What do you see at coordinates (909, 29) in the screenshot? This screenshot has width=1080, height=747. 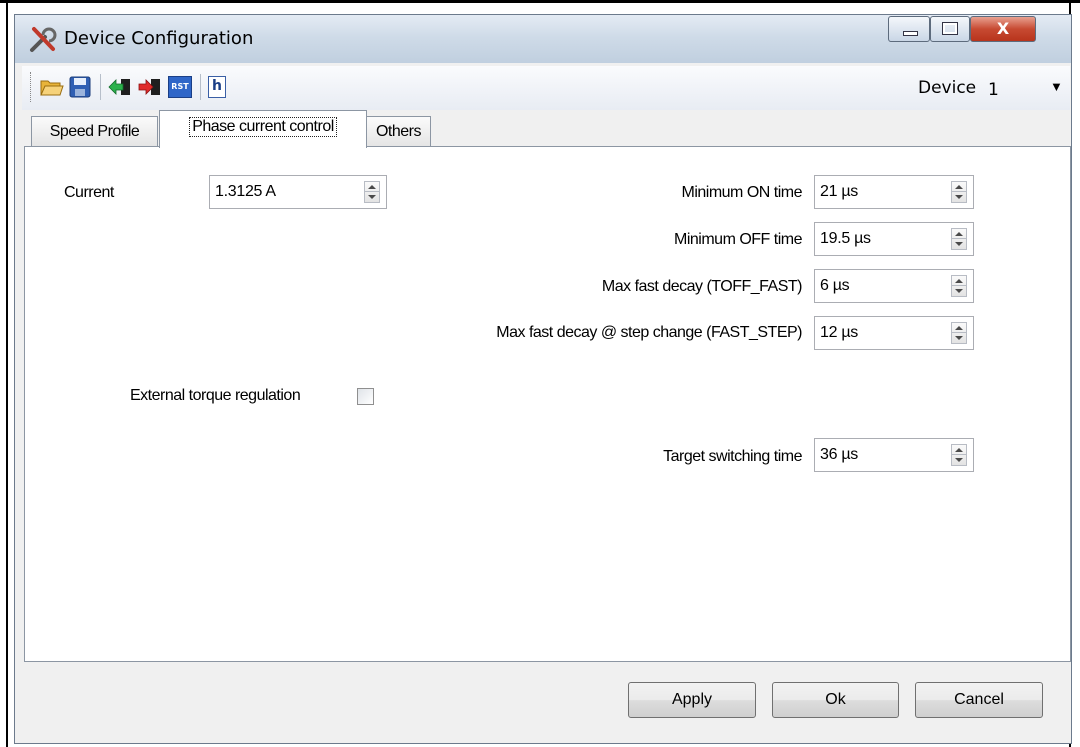 I see `minimize-button` at bounding box center [909, 29].